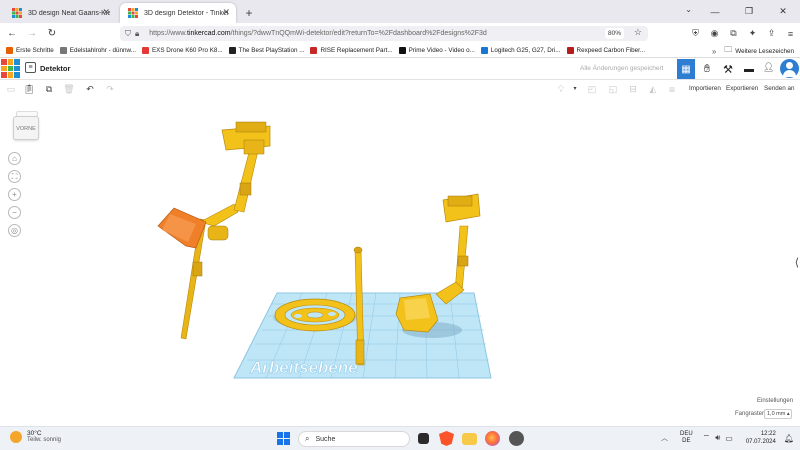  I want to click on pocket-icon: ⛨, so click(695, 33).